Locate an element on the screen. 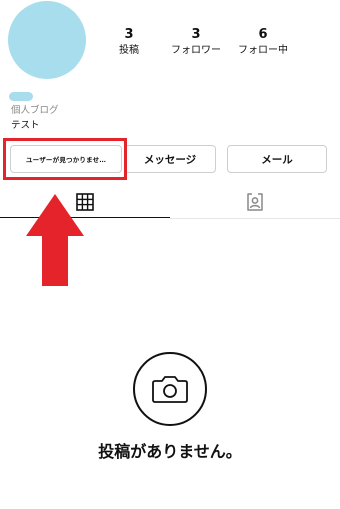  empty-state-camera is located at coordinates (170, 389).